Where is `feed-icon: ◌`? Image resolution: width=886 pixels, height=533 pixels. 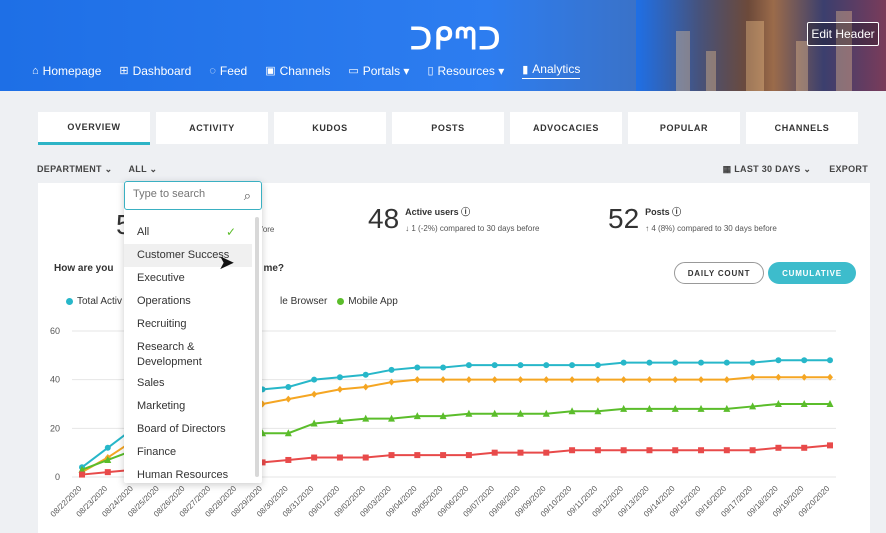 feed-icon: ◌ is located at coordinates (212, 70).